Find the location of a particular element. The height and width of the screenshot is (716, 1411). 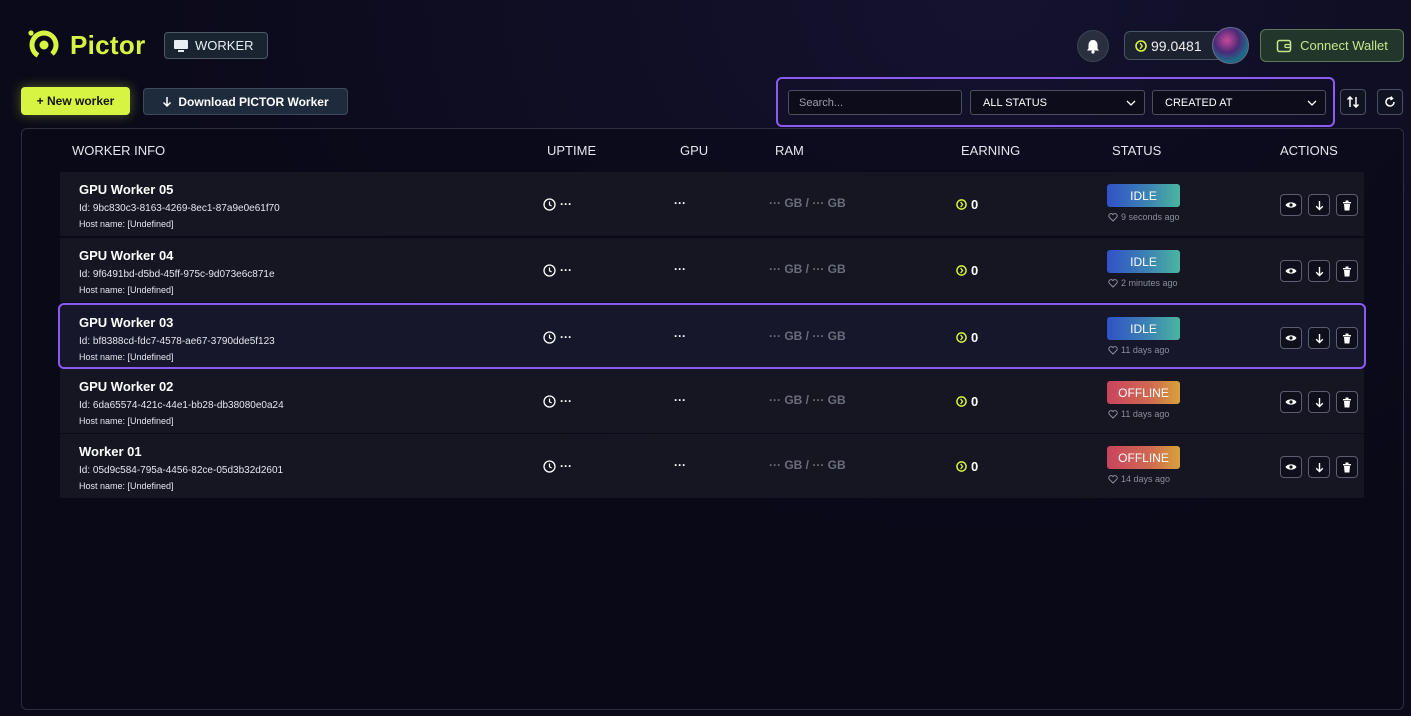

worker-id: Id: 05d9c584-795a-4456-82ce-05d3b32d2601 is located at coordinates (181, 470).